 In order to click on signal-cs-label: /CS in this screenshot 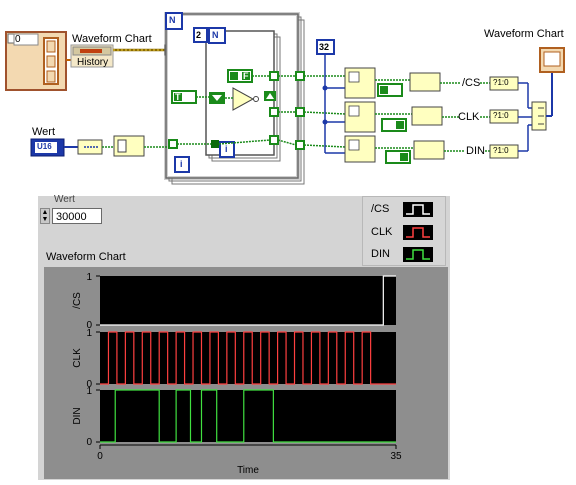, I will do `click(471, 83)`.